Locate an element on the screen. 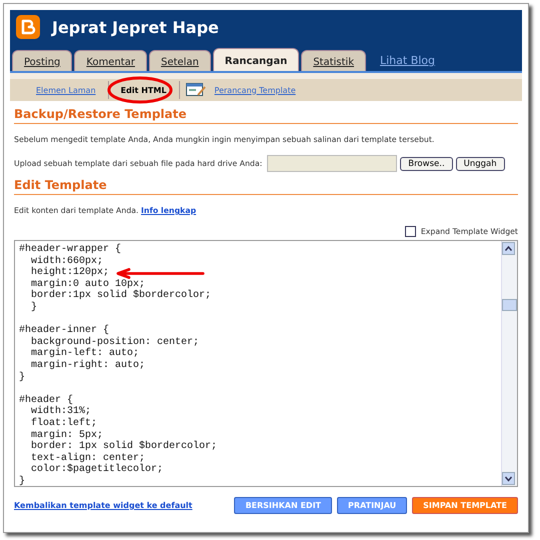 Image resolution: width=540 pixels, height=540 pixels. blogger-logo-icon is located at coordinates (28, 27).